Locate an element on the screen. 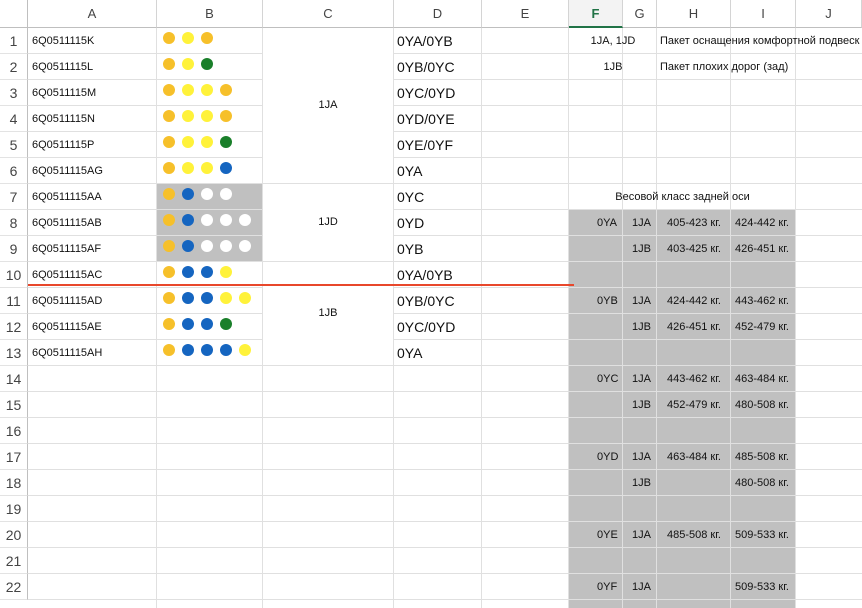 This screenshot has height=608, width=862. part-code-cell: 6Q0511115P is located at coordinates (63, 145).